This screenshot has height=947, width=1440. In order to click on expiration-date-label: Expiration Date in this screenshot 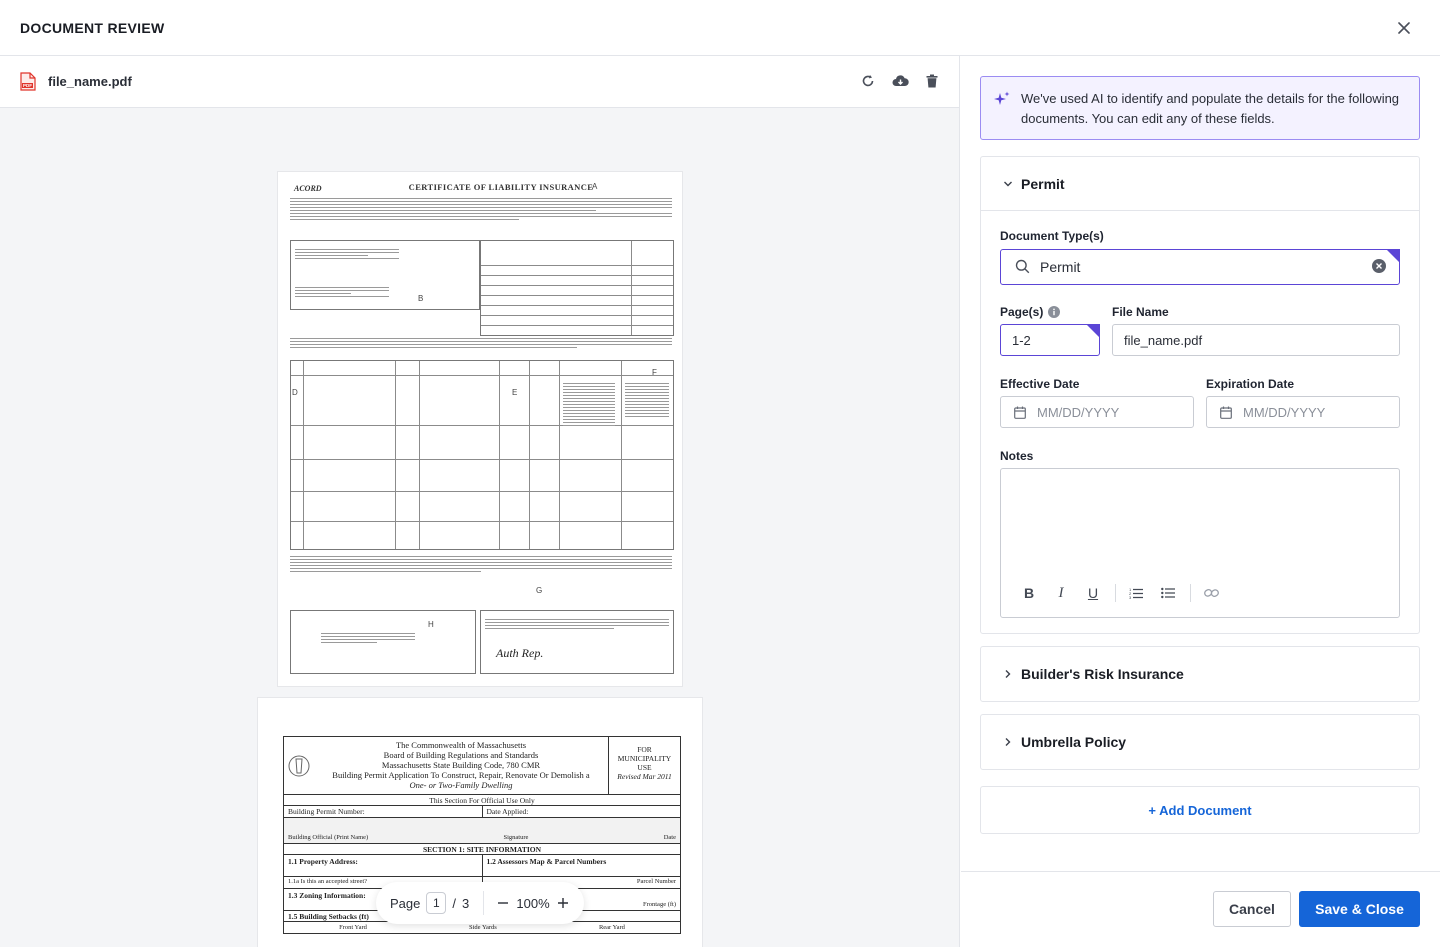, I will do `click(1250, 384)`.